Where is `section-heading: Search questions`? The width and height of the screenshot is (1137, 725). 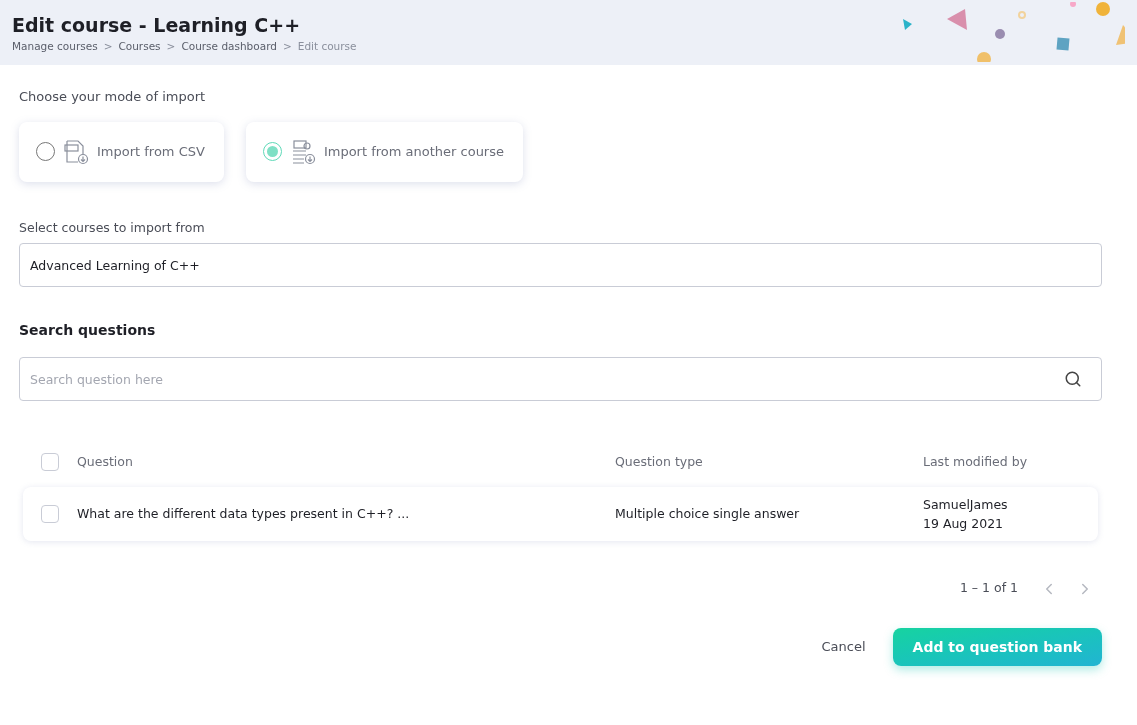 section-heading: Search questions is located at coordinates (88, 331).